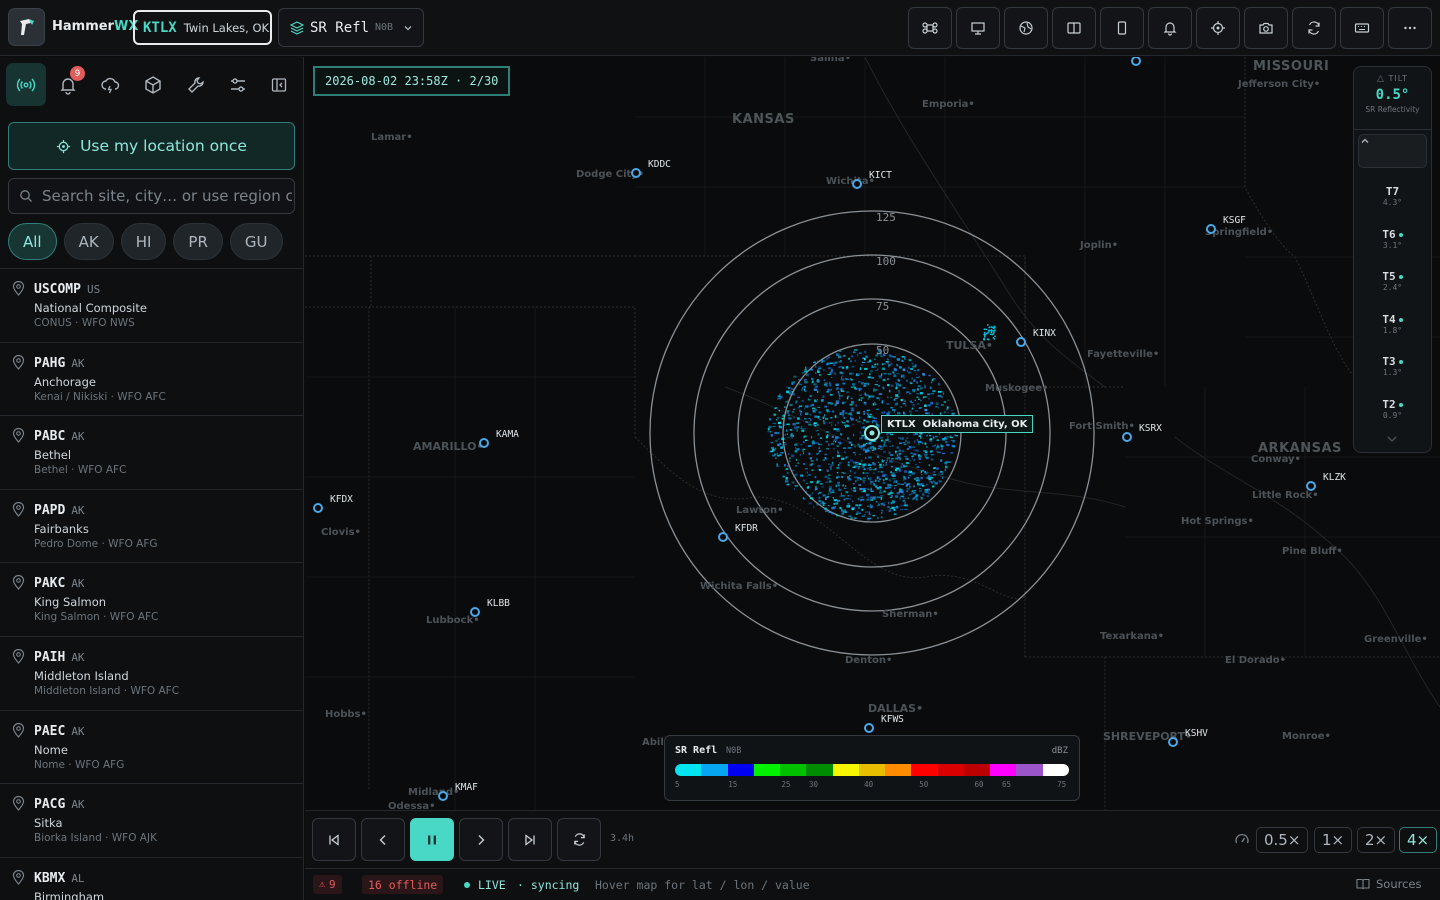  Describe the element at coordinates (733, 784) in the screenshot. I see `legend-tick: 15` at that location.